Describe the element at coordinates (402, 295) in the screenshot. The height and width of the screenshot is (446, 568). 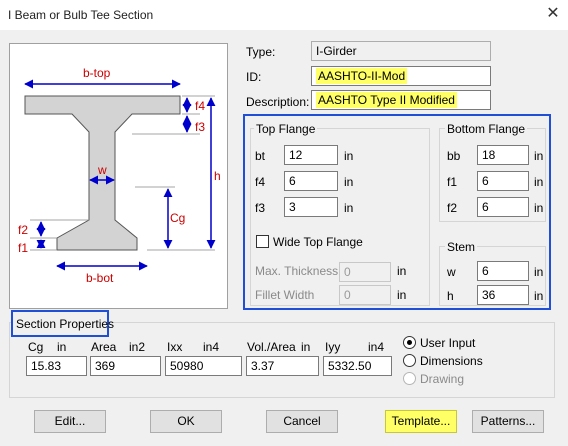
I see `fillet-width-unit: in` at that location.